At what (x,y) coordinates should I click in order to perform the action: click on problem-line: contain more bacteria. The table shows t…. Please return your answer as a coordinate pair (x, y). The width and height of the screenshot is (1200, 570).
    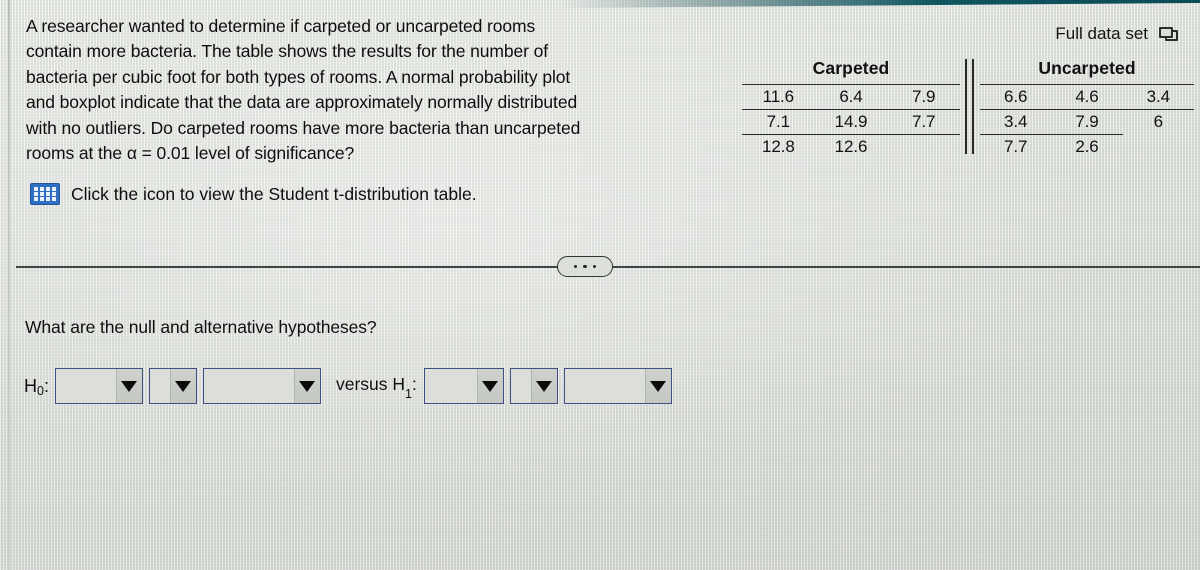
    Looking at the image, I should click on (287, 51).